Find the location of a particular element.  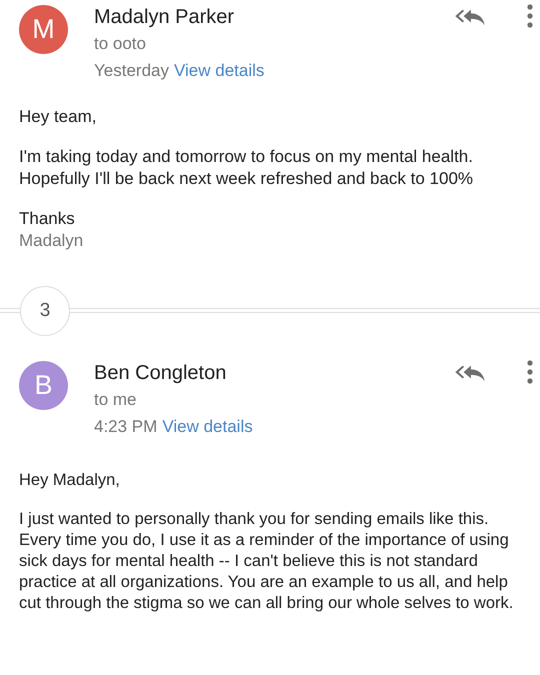

greeting-text: Hey team, is located at coordinates (58, 117).